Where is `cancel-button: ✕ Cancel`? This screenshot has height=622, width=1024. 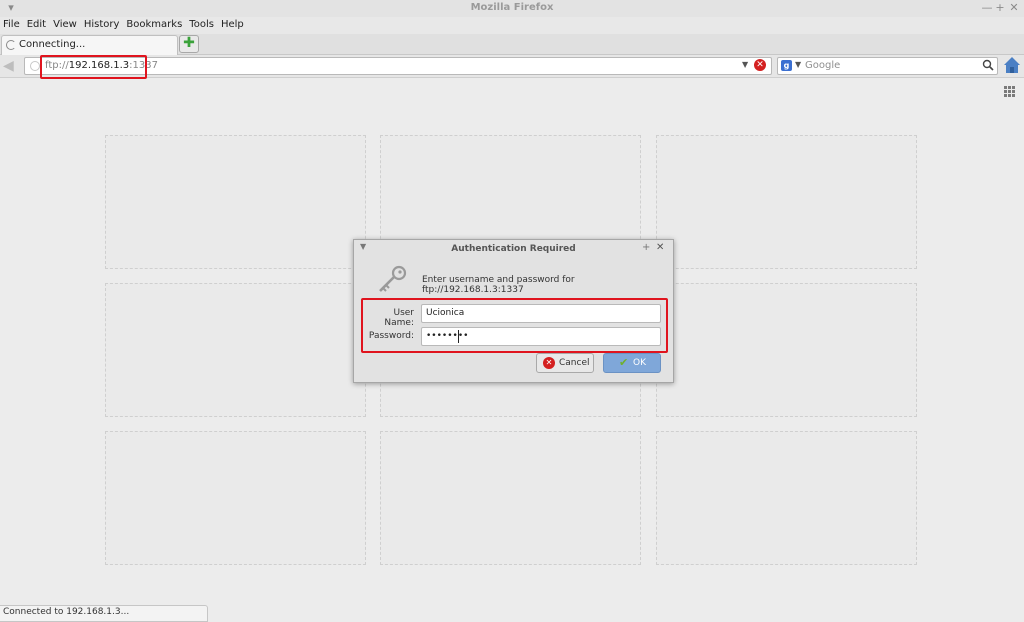 cancel-button: ✕ Cancel is located at coordinates (565, 363).